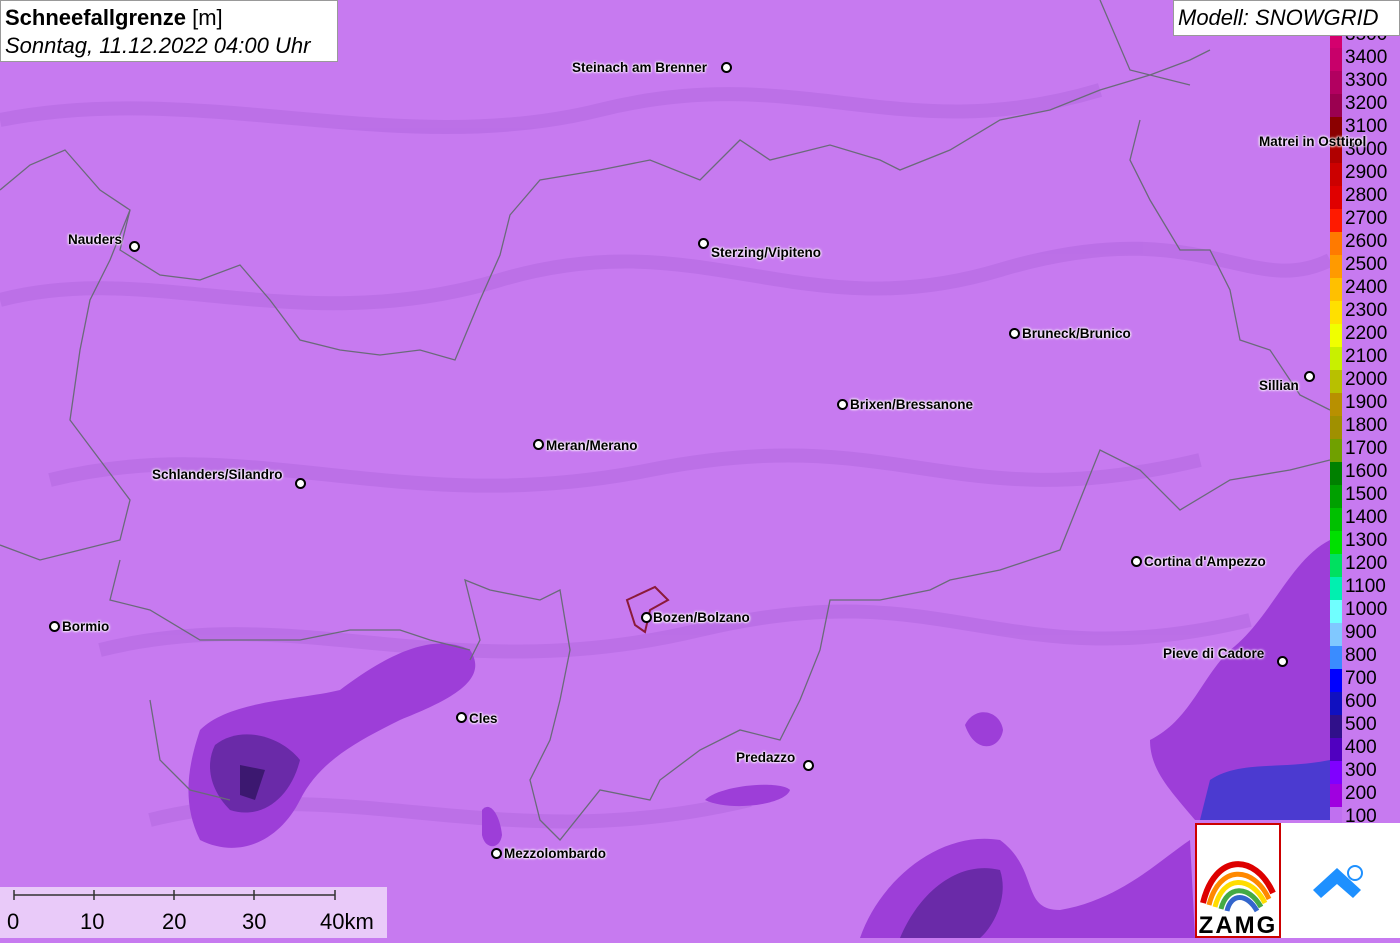 The image size is (1400, 943). What do you see at coordinates (640, 67) in the screenshot?
I see `city-label-steinach: Steinach am Brenner` at bounding box center [640, 67].